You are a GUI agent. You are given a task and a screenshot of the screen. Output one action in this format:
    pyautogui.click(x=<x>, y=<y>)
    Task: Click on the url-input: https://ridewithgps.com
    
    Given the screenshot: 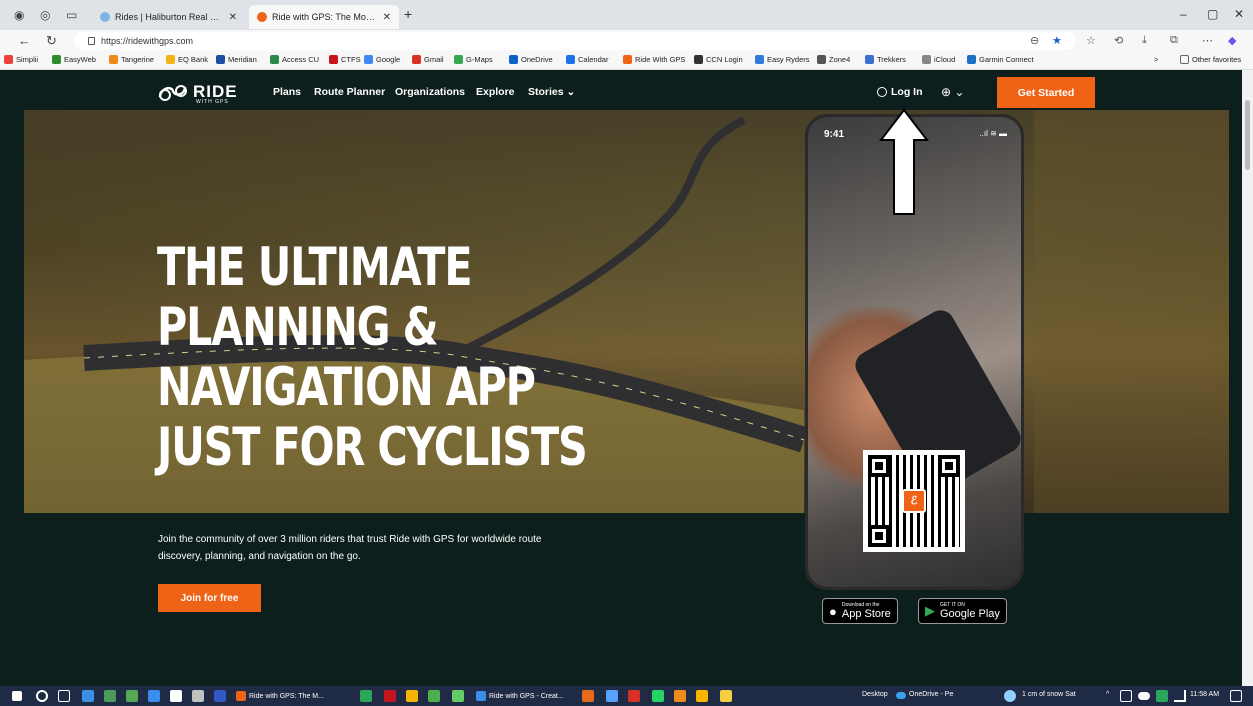 What is the action you would take?
    pyautogui.click(x=575, y=41)
    